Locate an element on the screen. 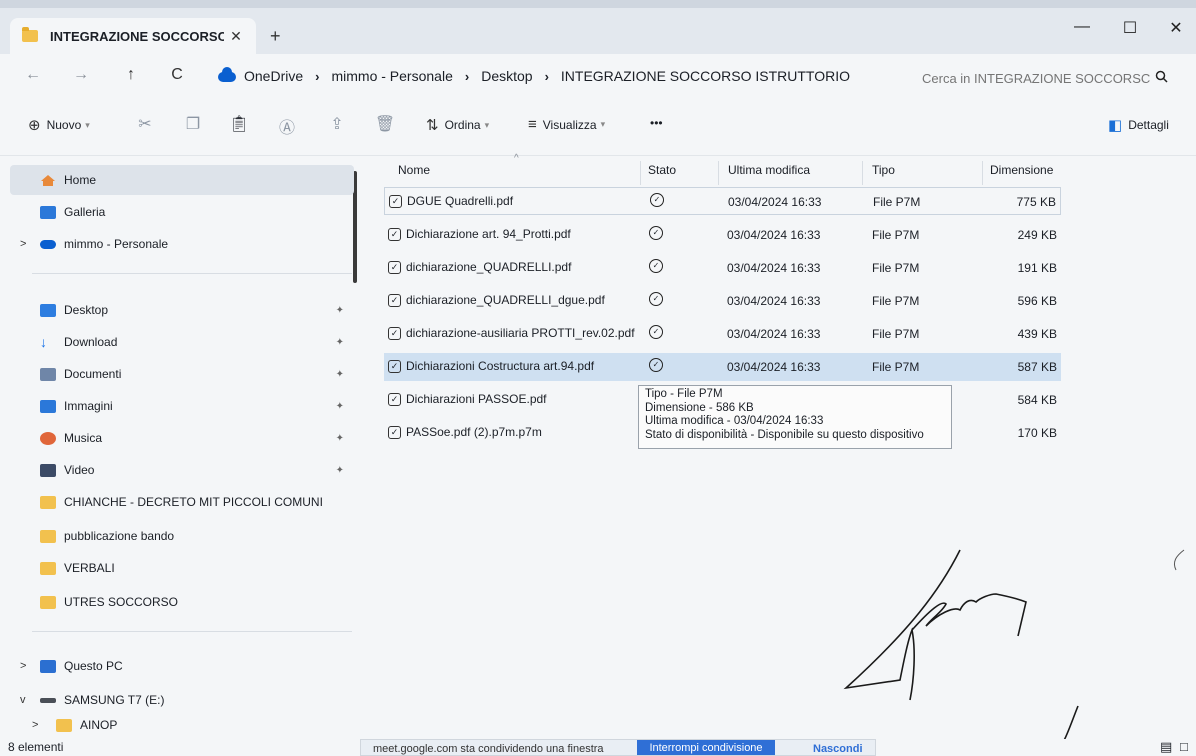 The height and width of the screenshot is (756, 1196). sidebar-item-music: Musica ✦ is located at coordinates (182, 438).